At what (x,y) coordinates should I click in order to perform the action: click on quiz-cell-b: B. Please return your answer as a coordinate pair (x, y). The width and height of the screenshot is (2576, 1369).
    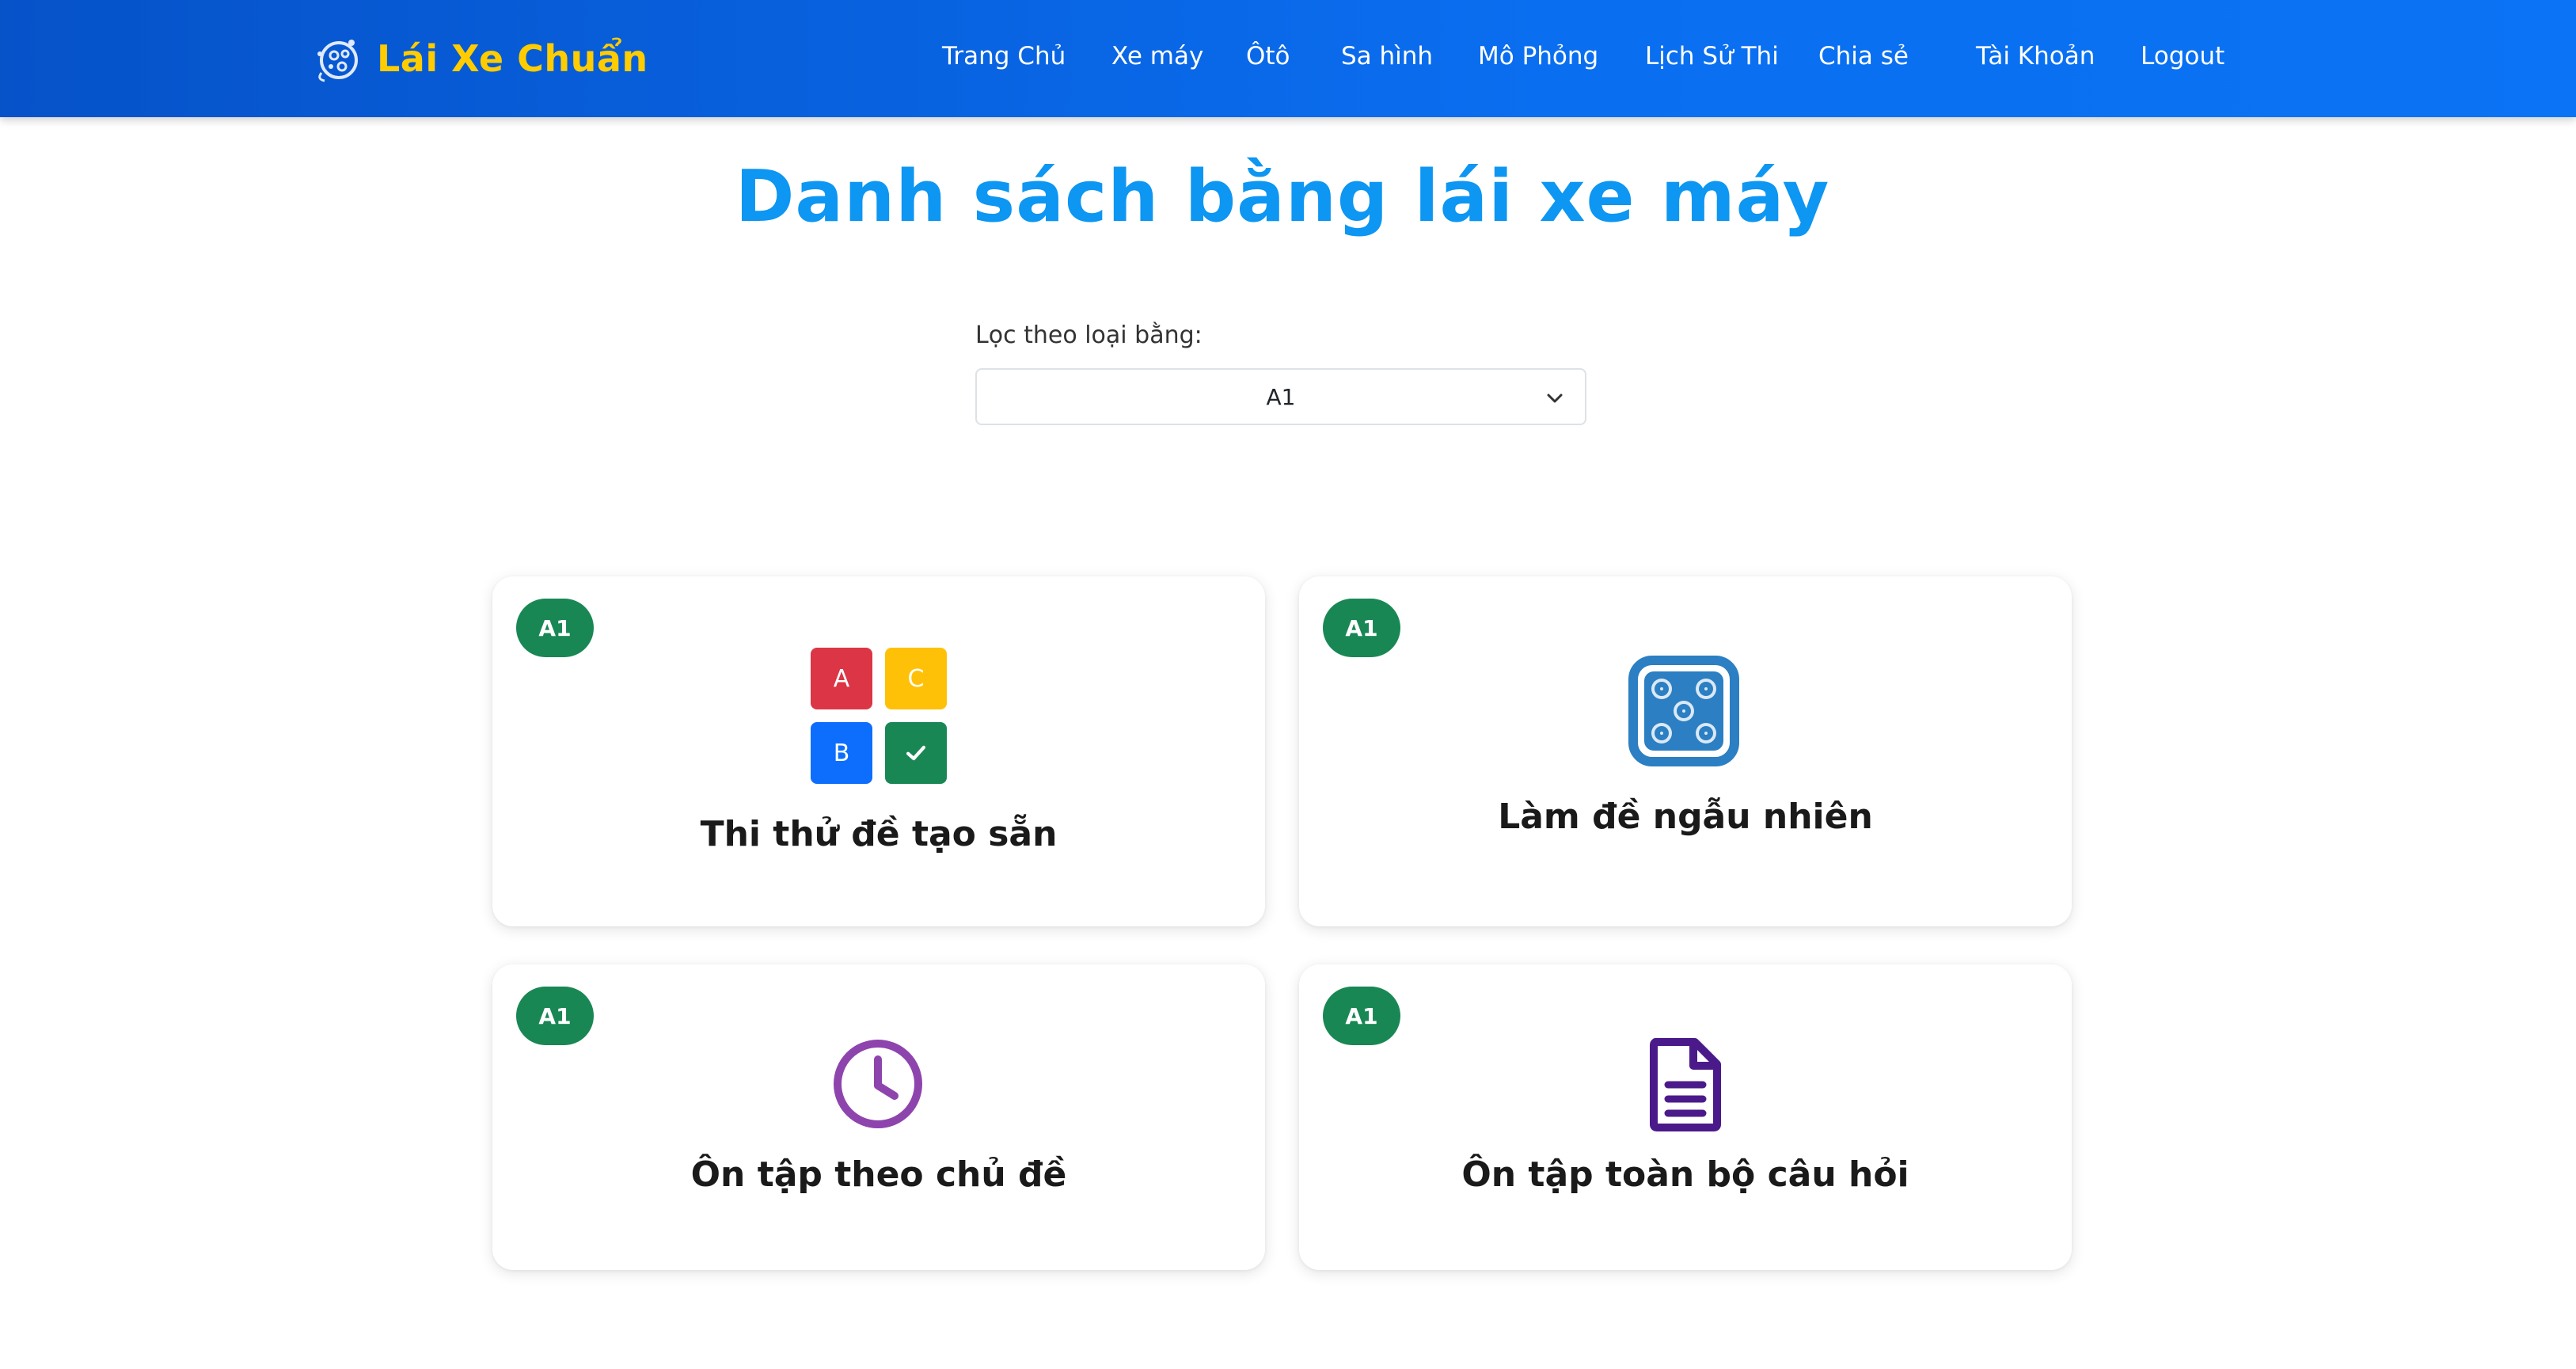
    Looking at the image, I should click on (842, 753).